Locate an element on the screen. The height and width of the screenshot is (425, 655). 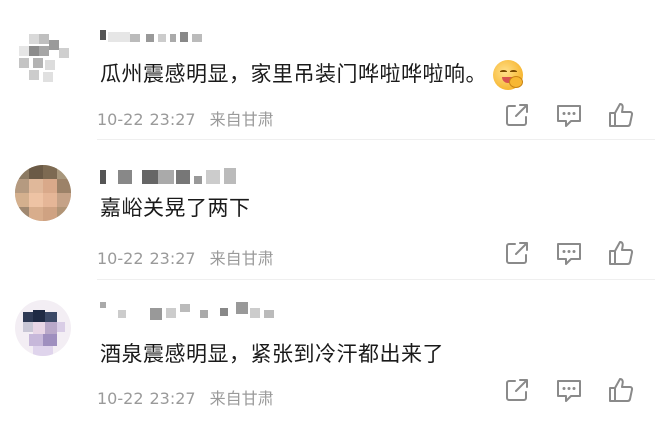
comment-text: 嘉峪关晃了两下 is located at coordinates (175, 207).